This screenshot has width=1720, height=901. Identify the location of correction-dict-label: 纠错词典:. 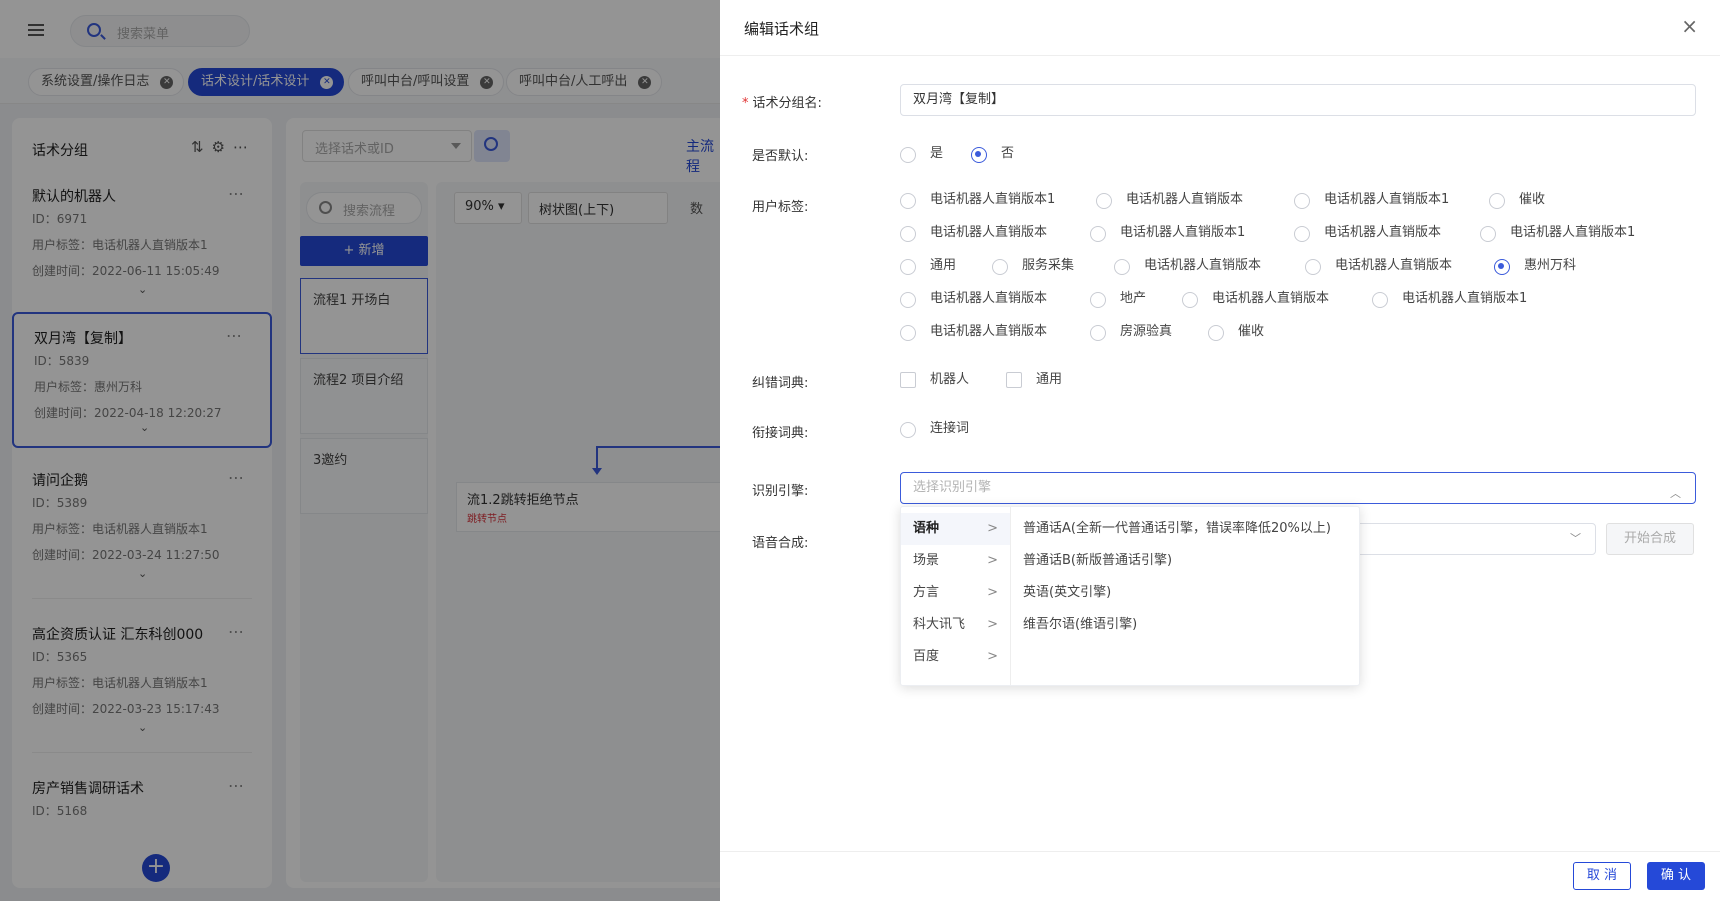
(780, 383).